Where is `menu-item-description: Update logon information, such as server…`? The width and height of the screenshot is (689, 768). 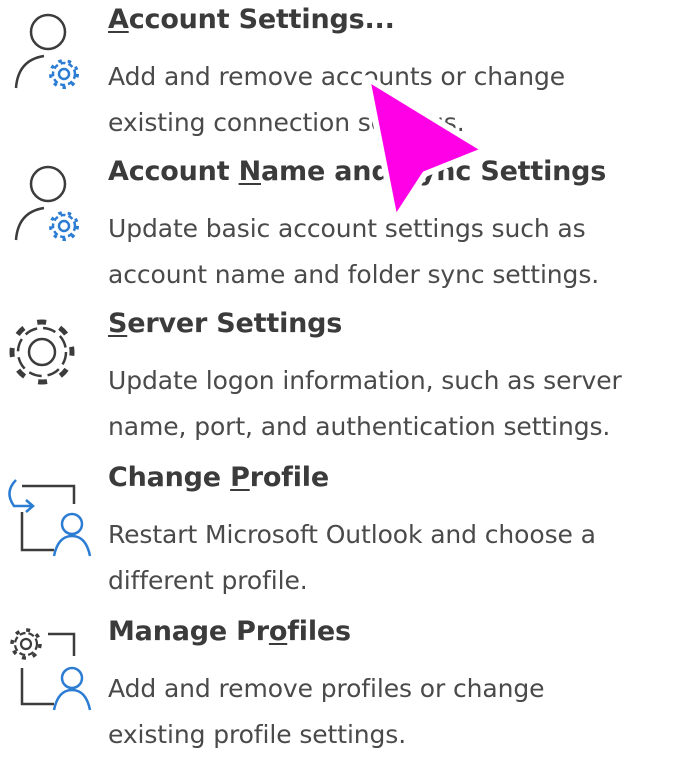 menu-item-description: Update logon information, such as server… is located at coordinates (365, 403).